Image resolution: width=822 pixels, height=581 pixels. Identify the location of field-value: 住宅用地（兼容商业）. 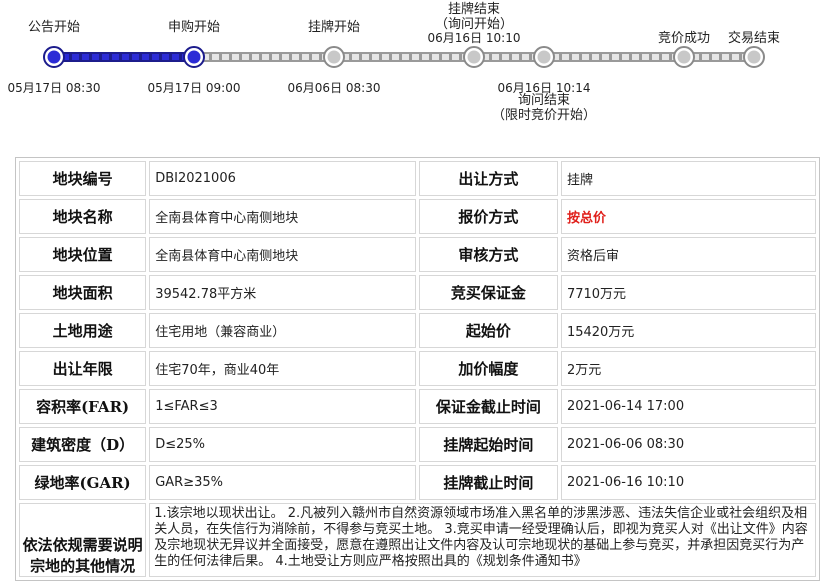
(282, 330).